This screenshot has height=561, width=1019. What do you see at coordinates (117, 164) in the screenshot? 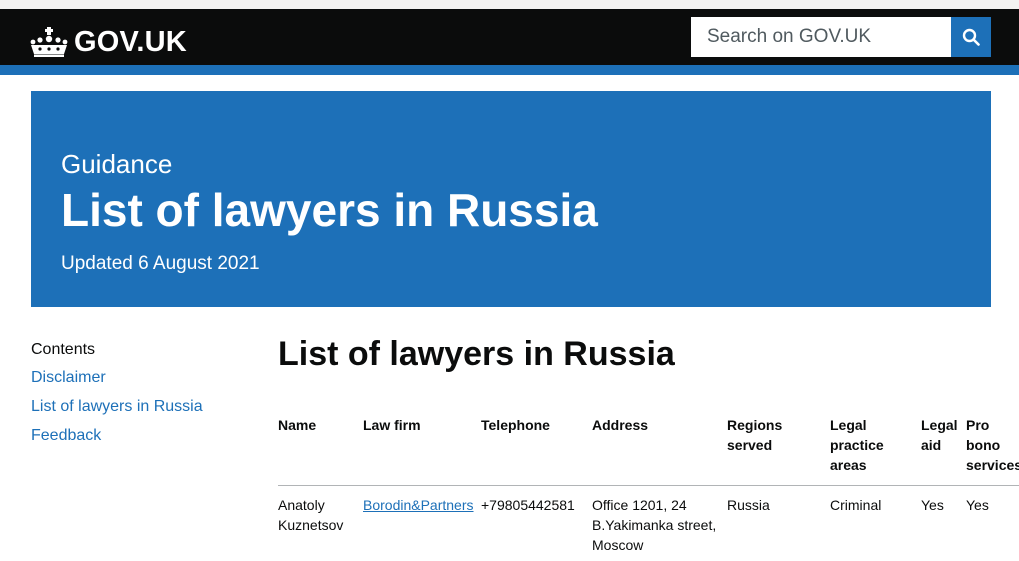
I see `page-caption: Guidance` at bounding box center [117, 164].